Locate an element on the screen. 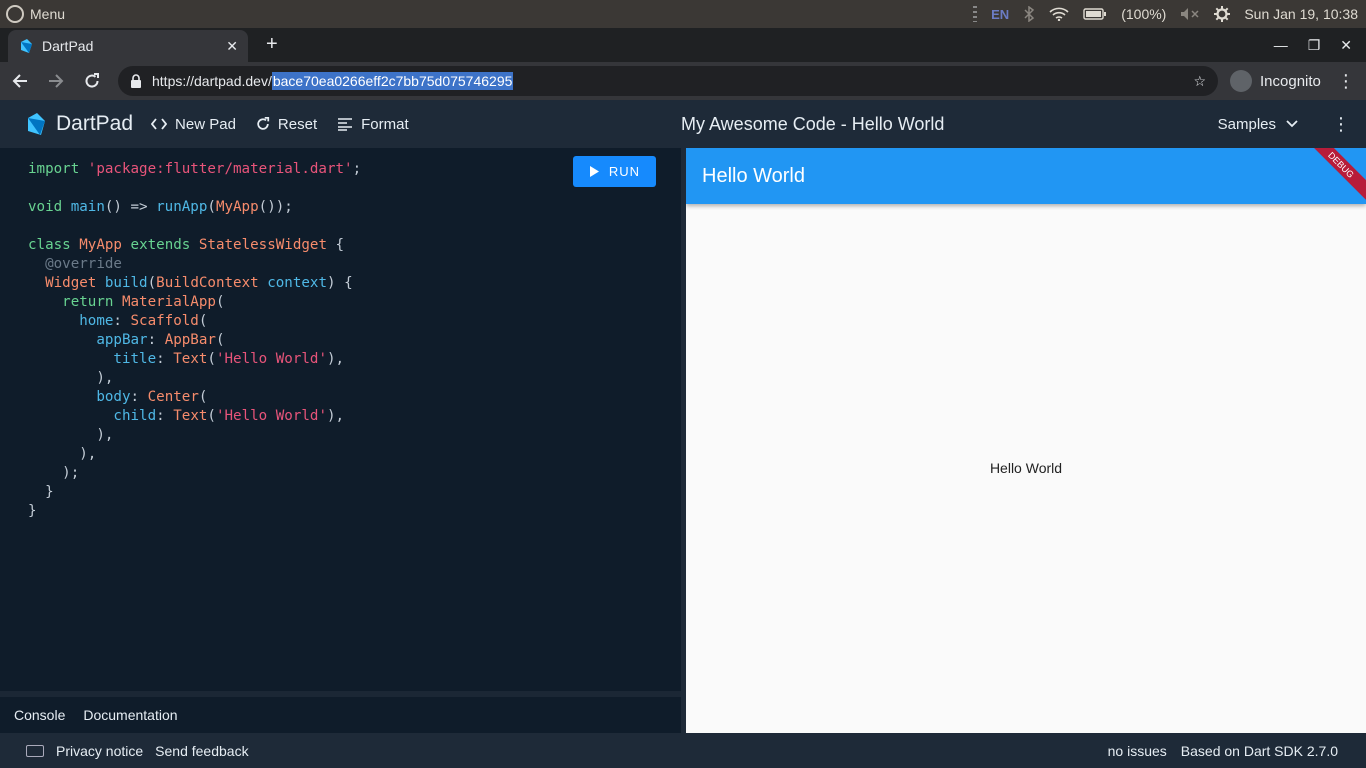 The image size is (1366, 768). url-base: https://dartpad.dev/ is located at coordinates (212, 81).